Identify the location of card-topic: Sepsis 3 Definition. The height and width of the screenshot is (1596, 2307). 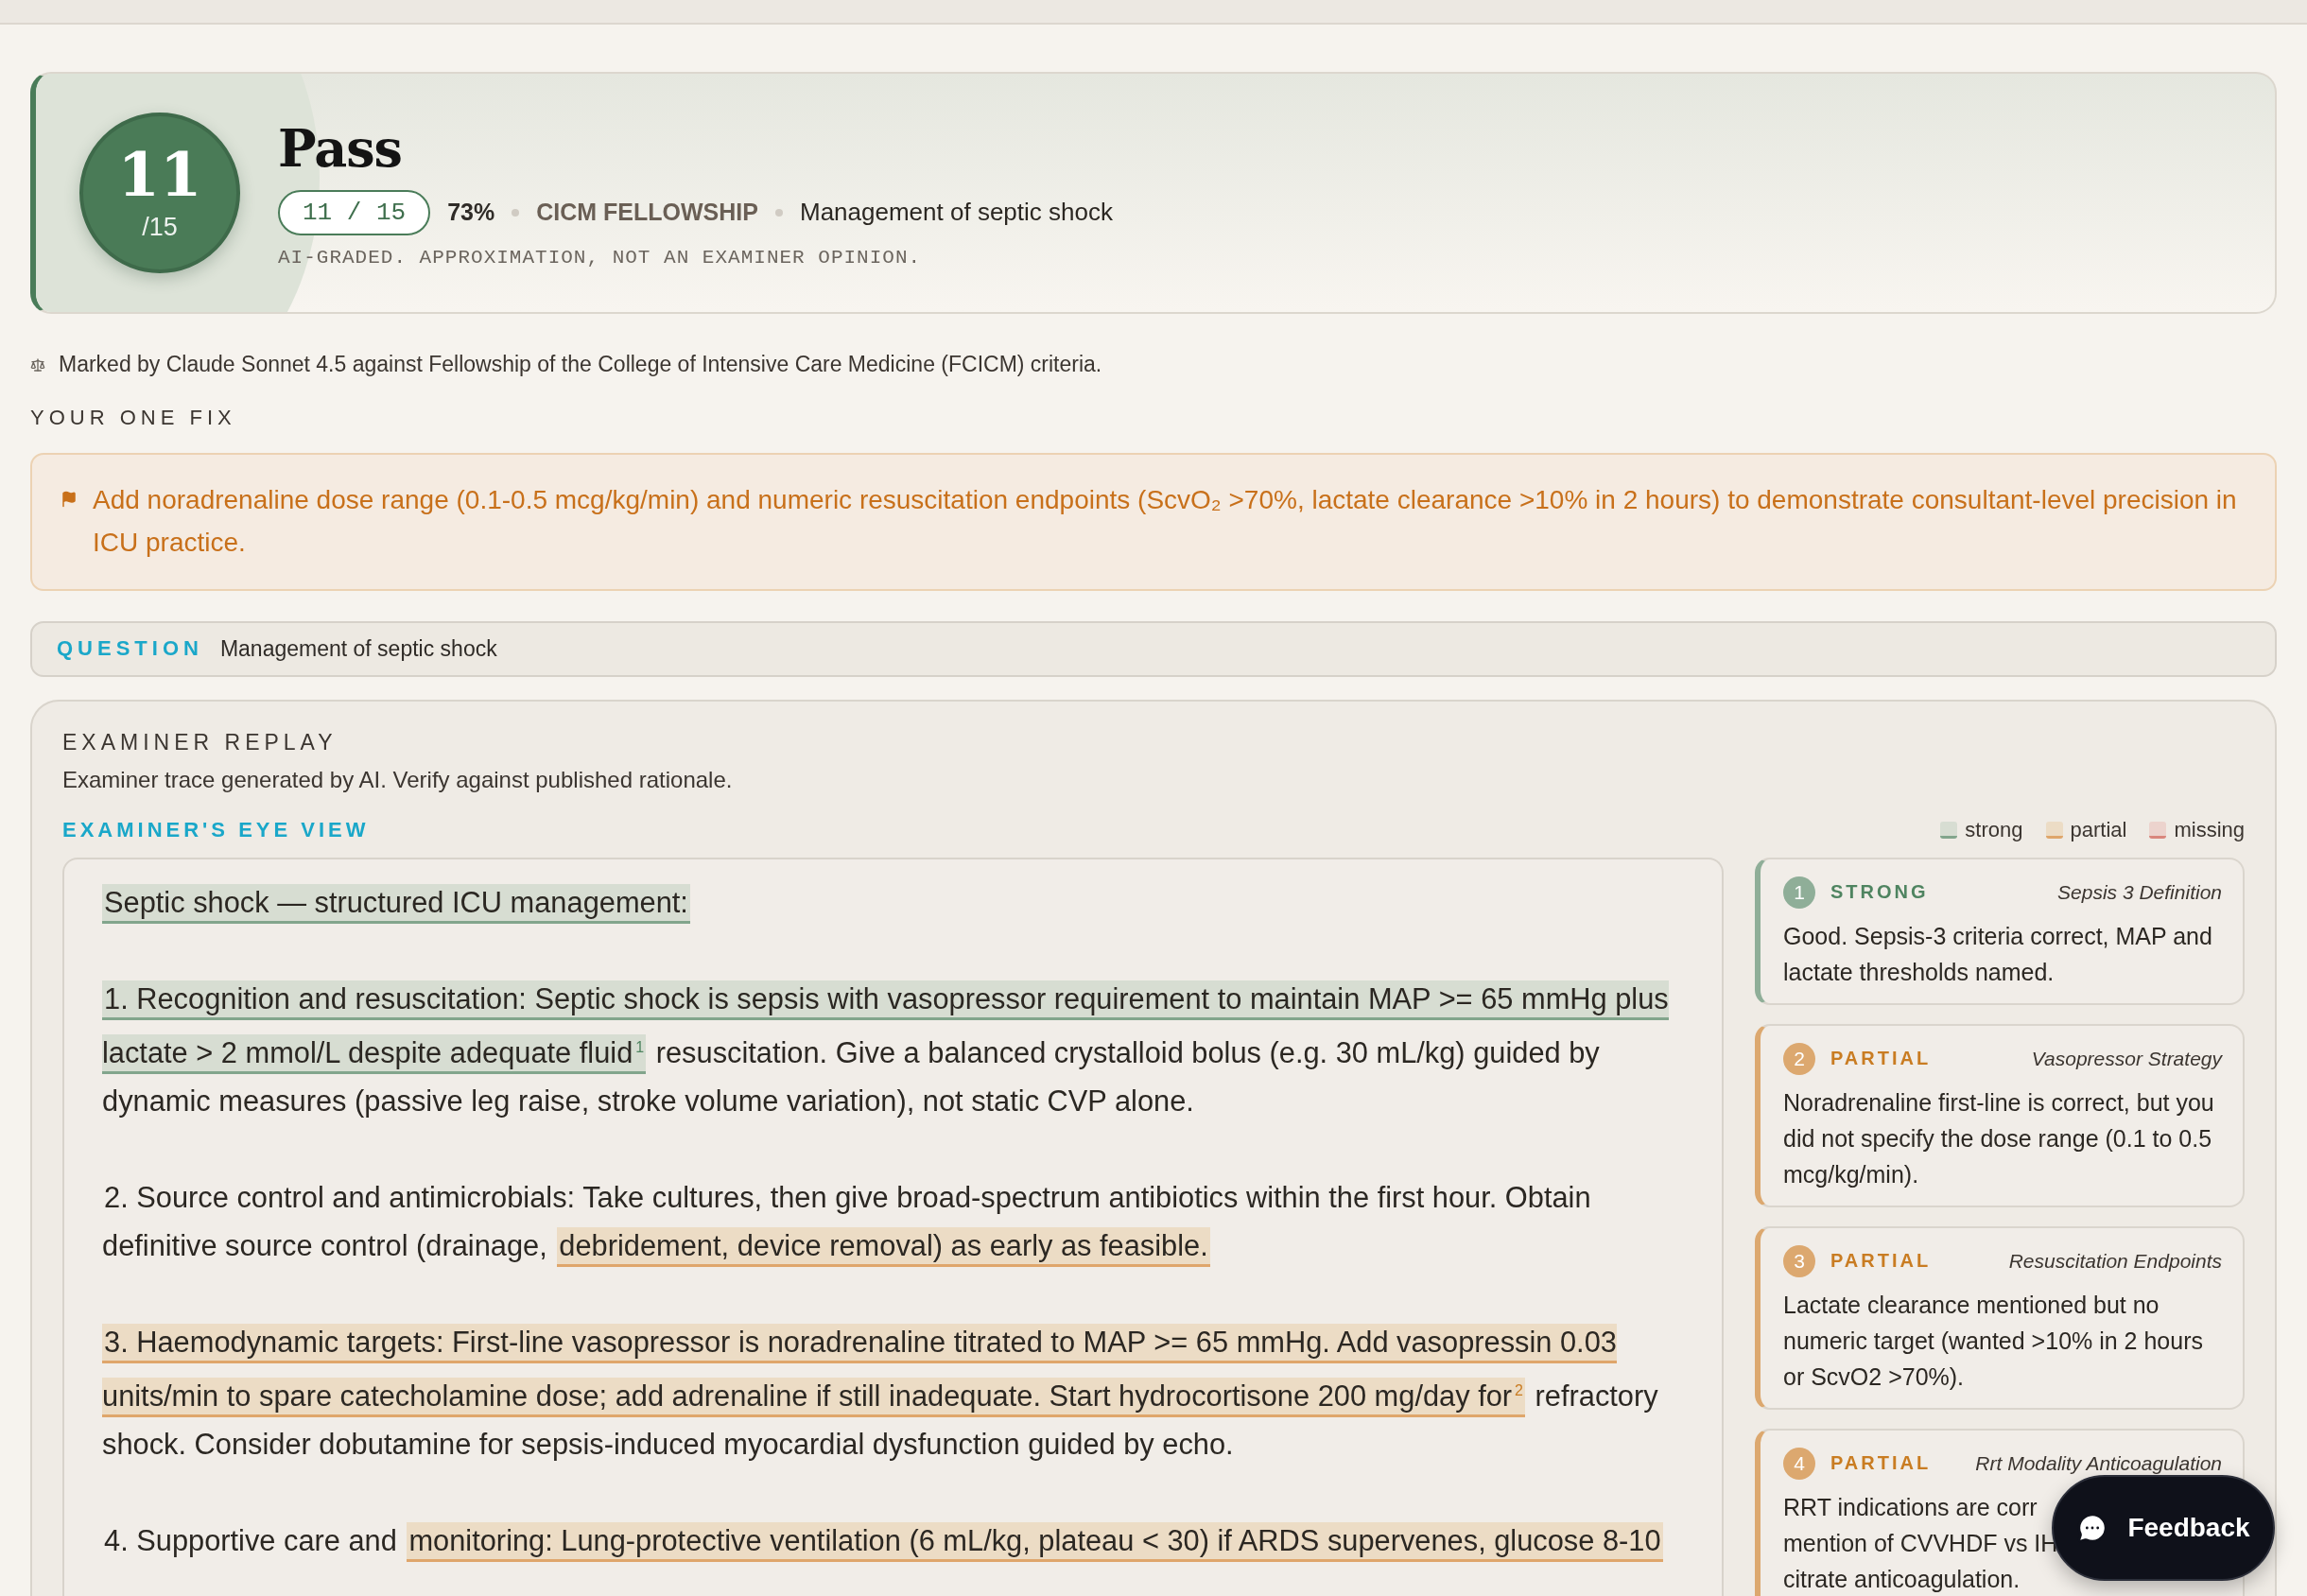
(2139, 892).